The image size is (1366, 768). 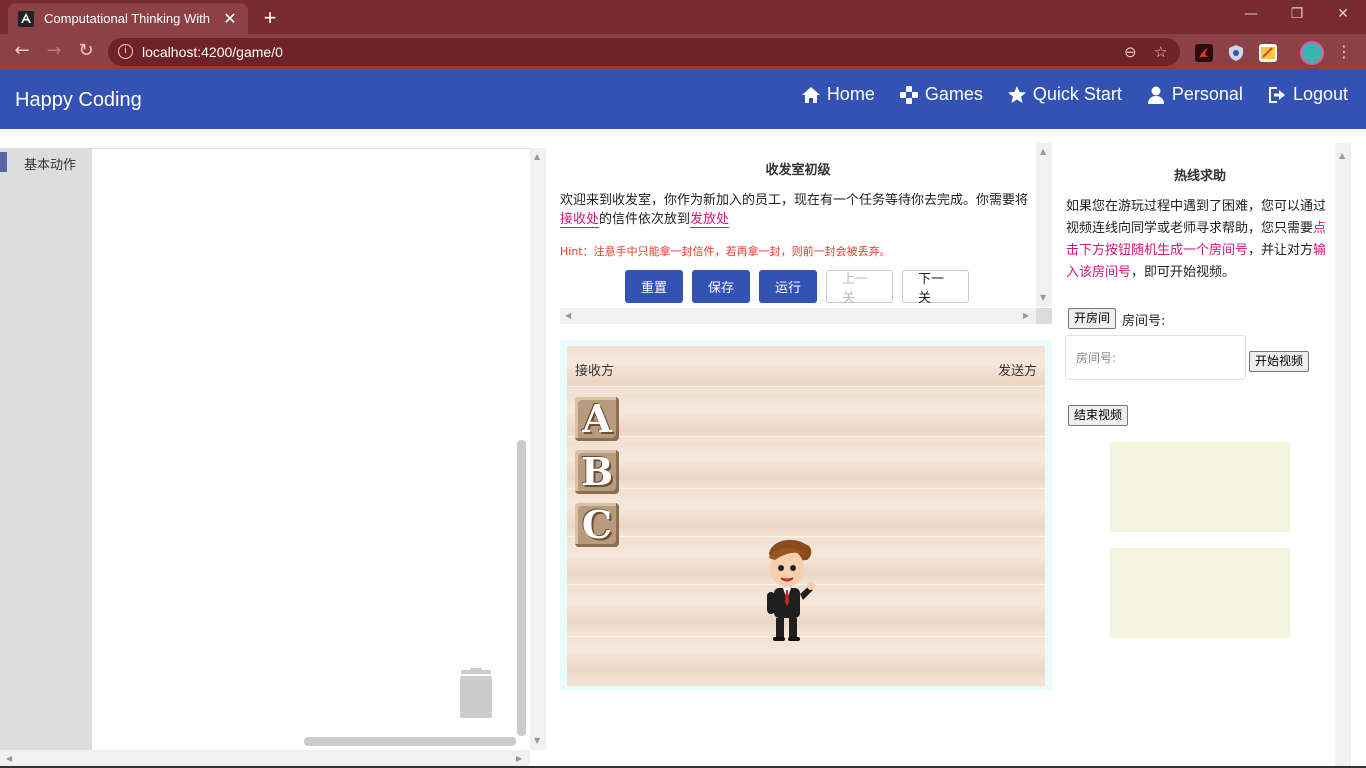 What do you see at coordinates (410, 741) in the screenshot?
I see `workspace-horizontal-scrollbar` at bounding box center [410, 741].